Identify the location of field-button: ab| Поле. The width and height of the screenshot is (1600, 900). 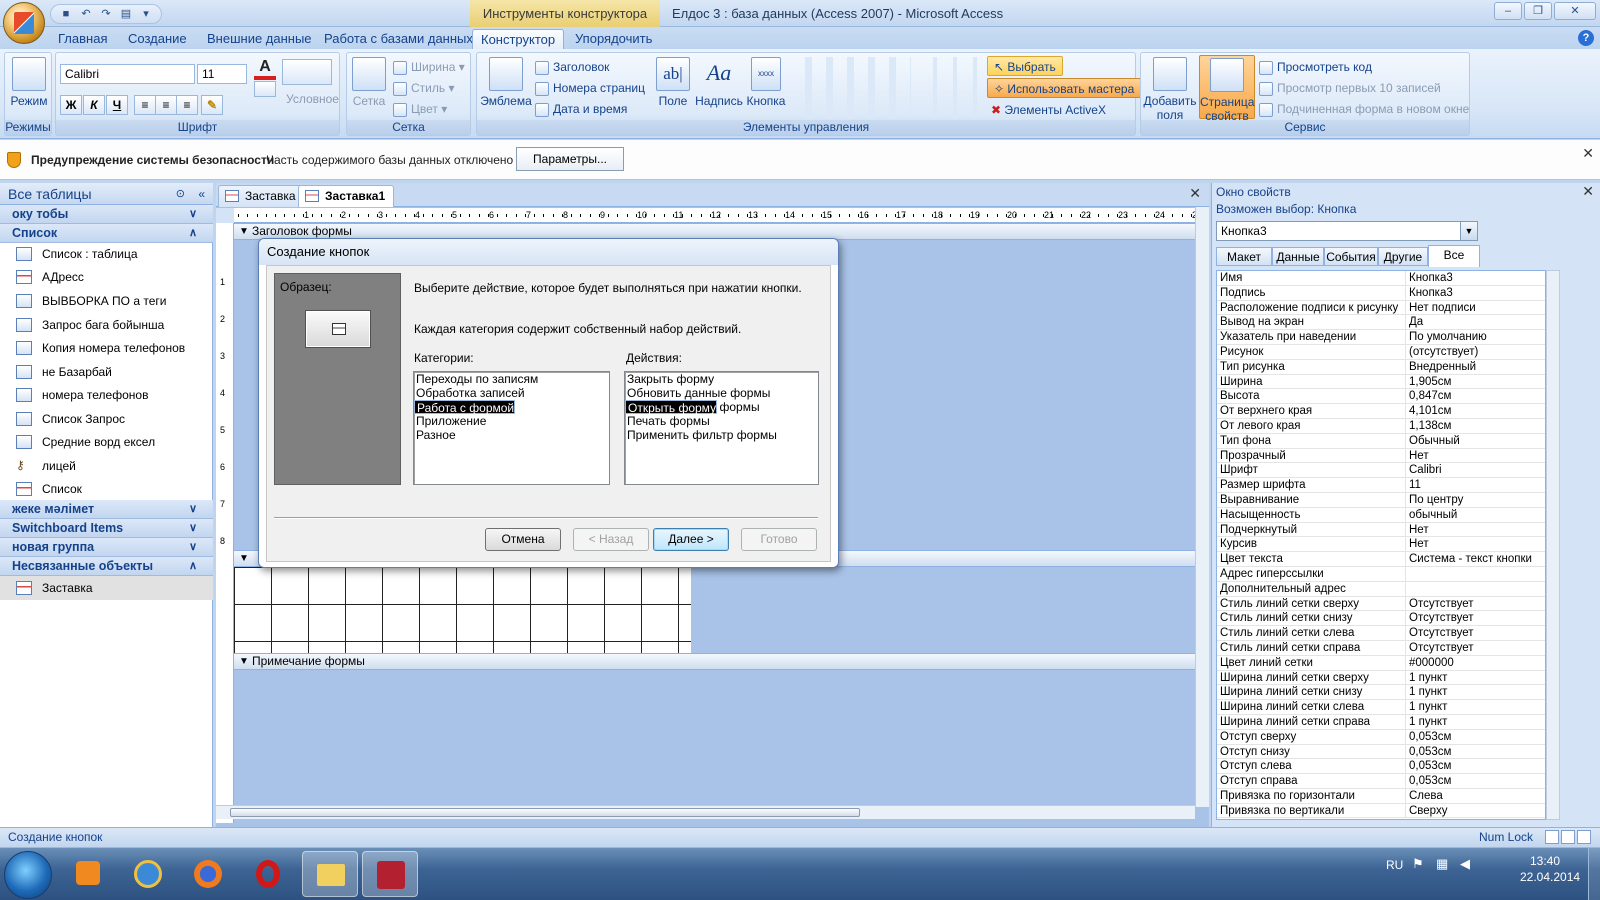
(673, 81).